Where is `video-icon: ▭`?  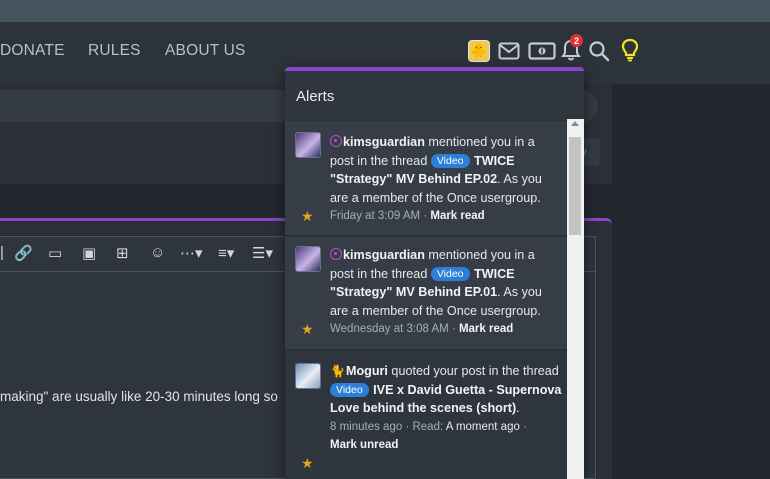 video-icon: ▭ is located at coordinates (55, 253).